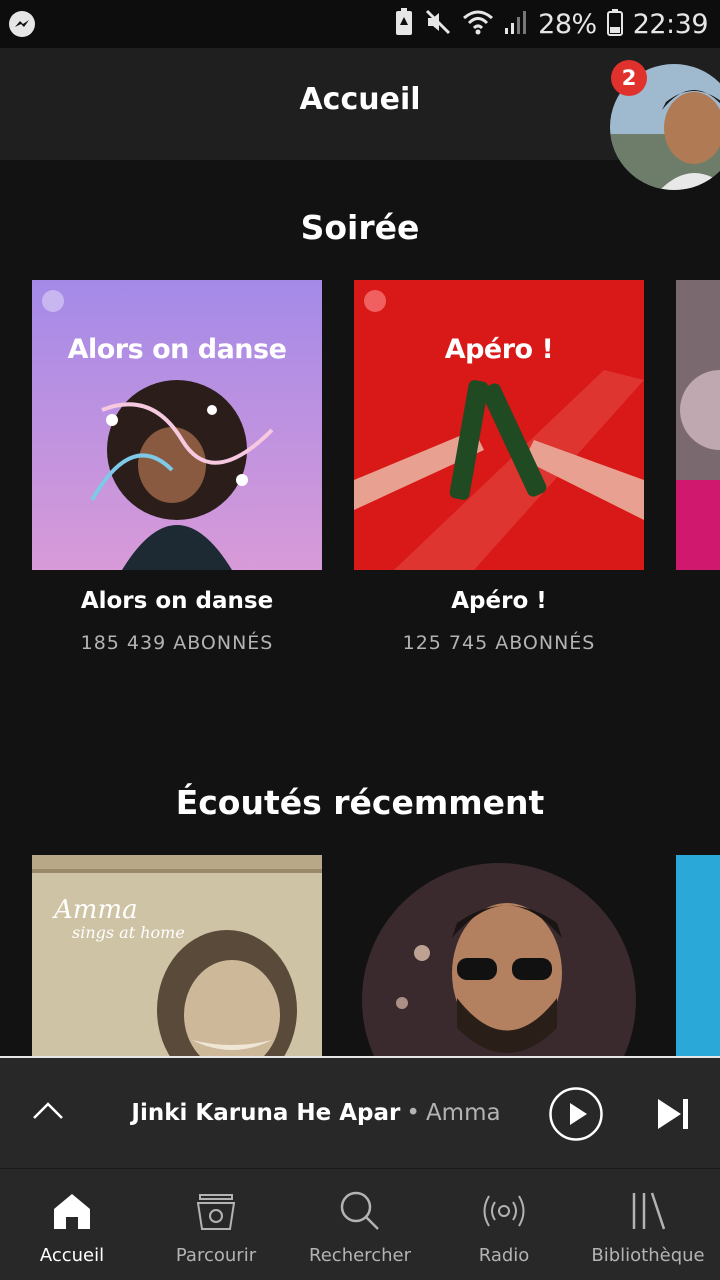  What do you see at coordinates (22, 24) in the screenshot?
I see `messenger-icon` at bounding box center [22, 24].